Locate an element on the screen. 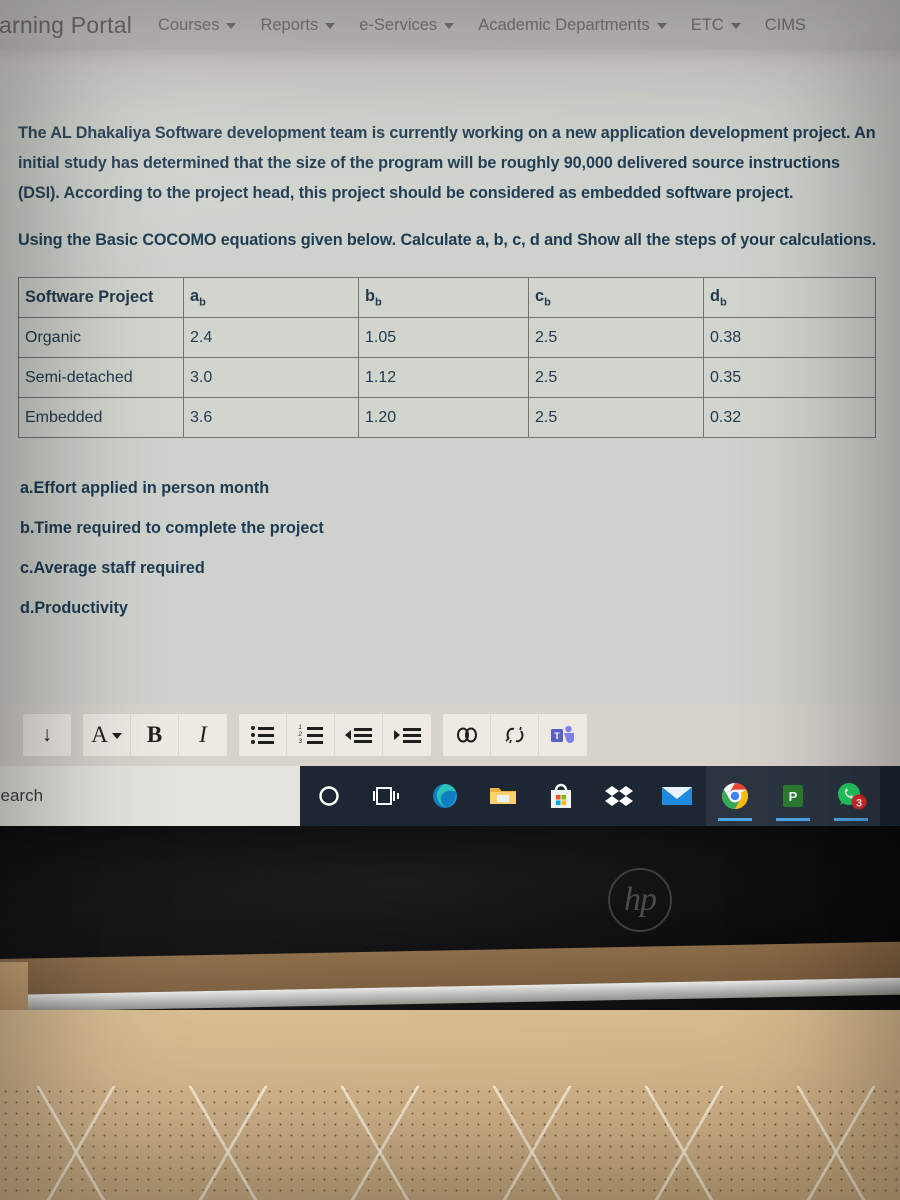 The image size is (900, 1200). more-options-icon: ↓ is located at coordinates (47, 735).